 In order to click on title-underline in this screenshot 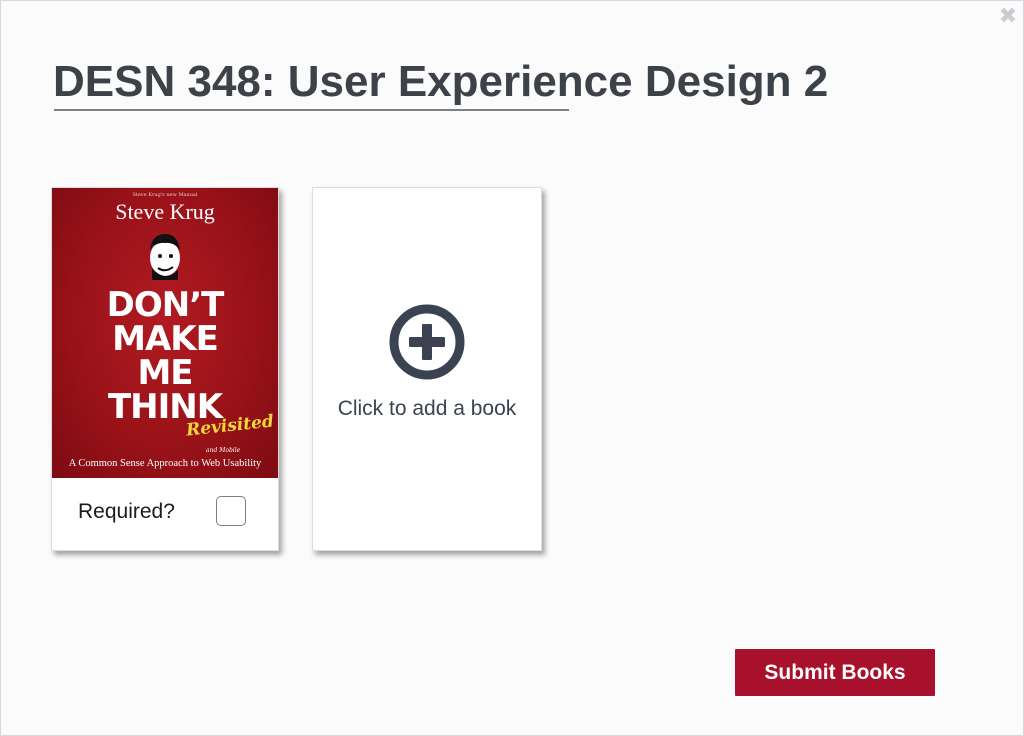, I will do `click(311, 110)`.